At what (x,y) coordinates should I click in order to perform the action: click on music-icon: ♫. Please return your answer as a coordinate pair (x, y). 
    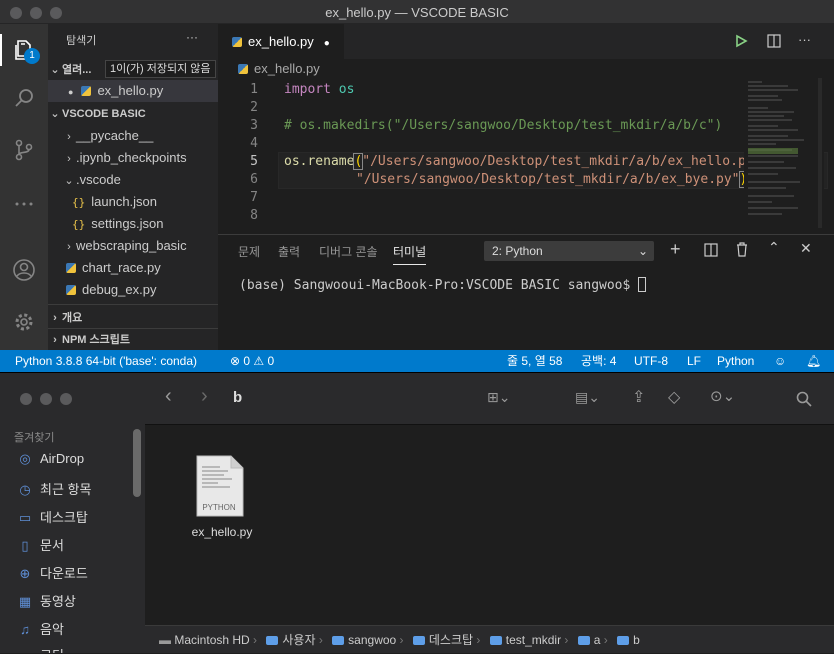
    Looking at the image, I should click on (25, 629).